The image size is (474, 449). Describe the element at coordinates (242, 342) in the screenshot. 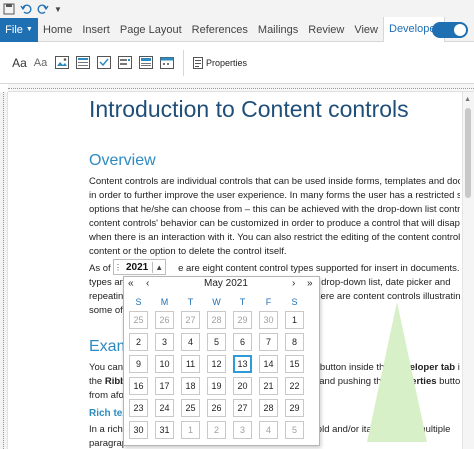

I see `calendar-day: 6` at that location.